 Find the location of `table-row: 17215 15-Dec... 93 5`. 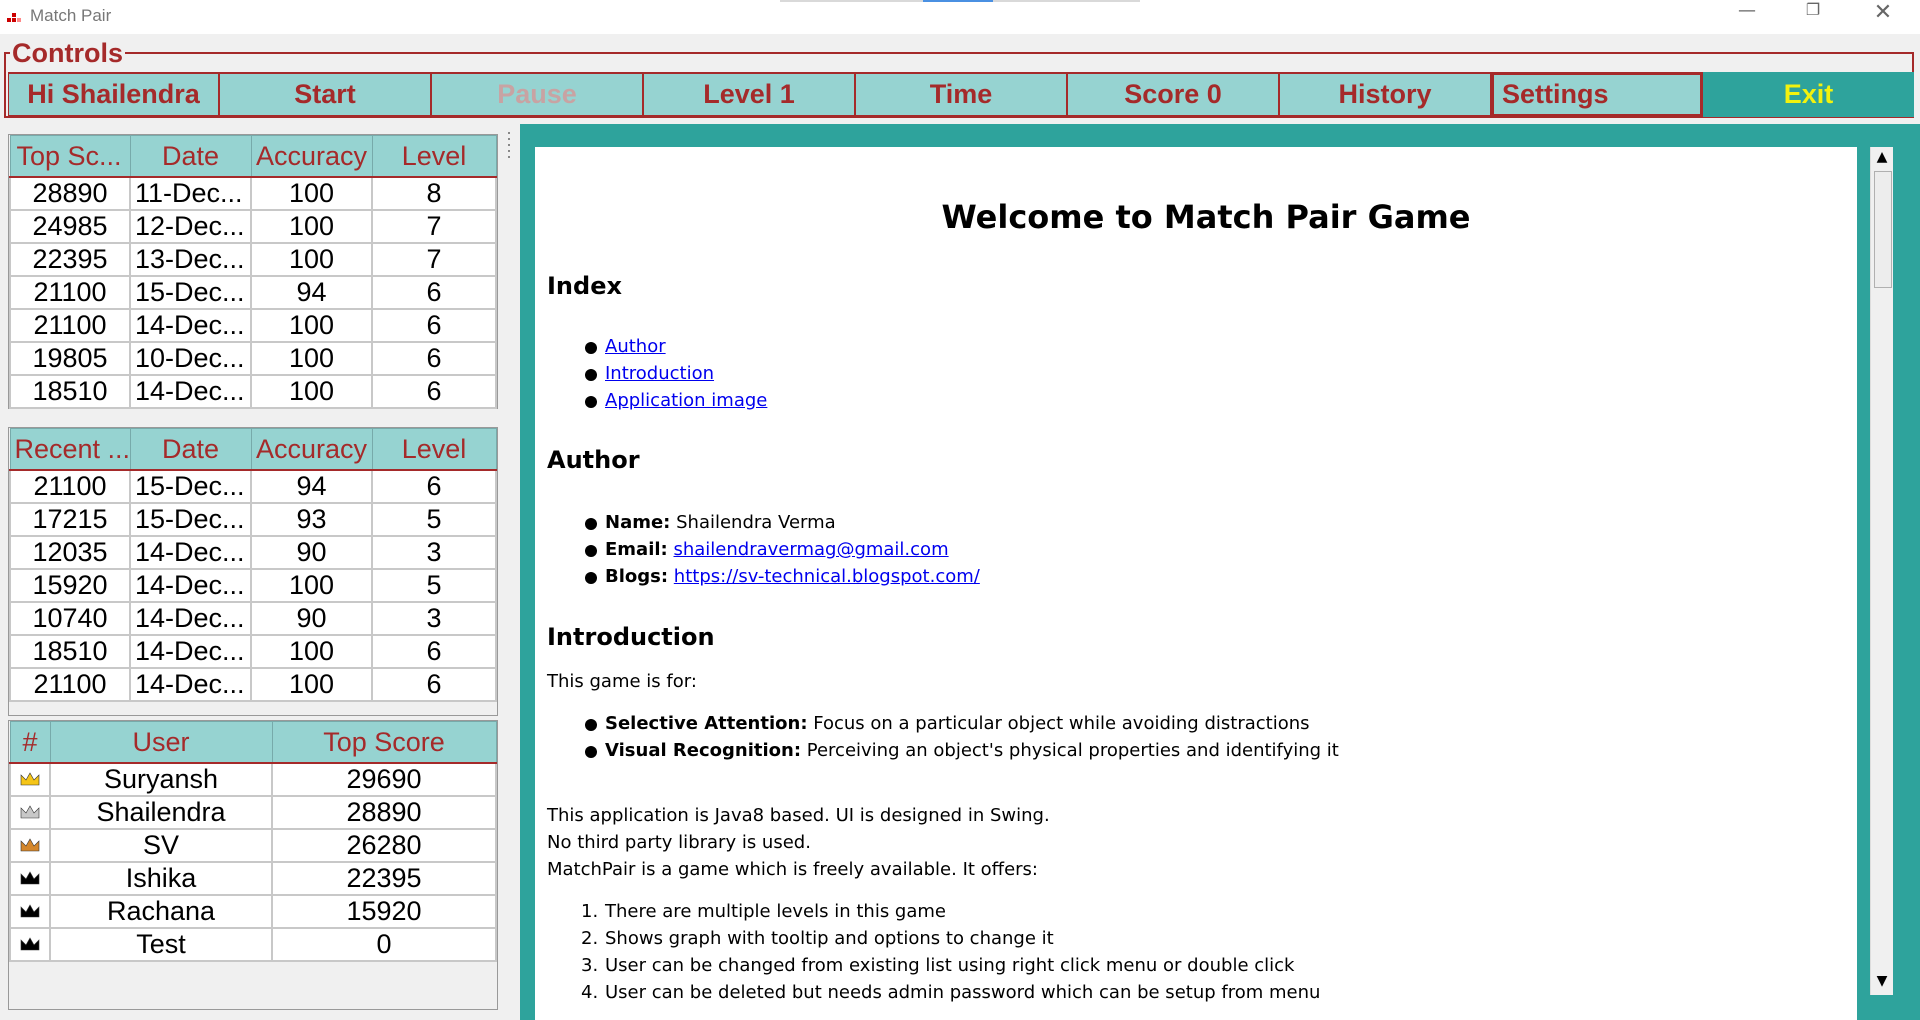

table-row: 17215 15-Dec... 93 5 is located at coordinates (253, 519).